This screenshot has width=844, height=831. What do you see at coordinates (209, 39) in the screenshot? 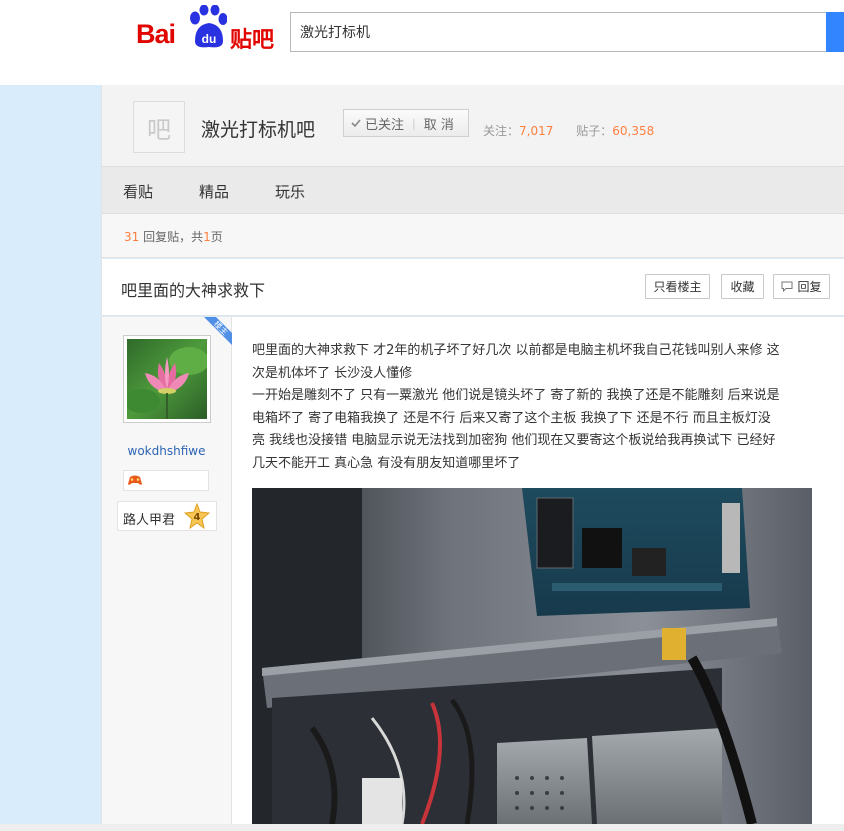
I see `logo-text-du: du` at bounding box center [209, 39].